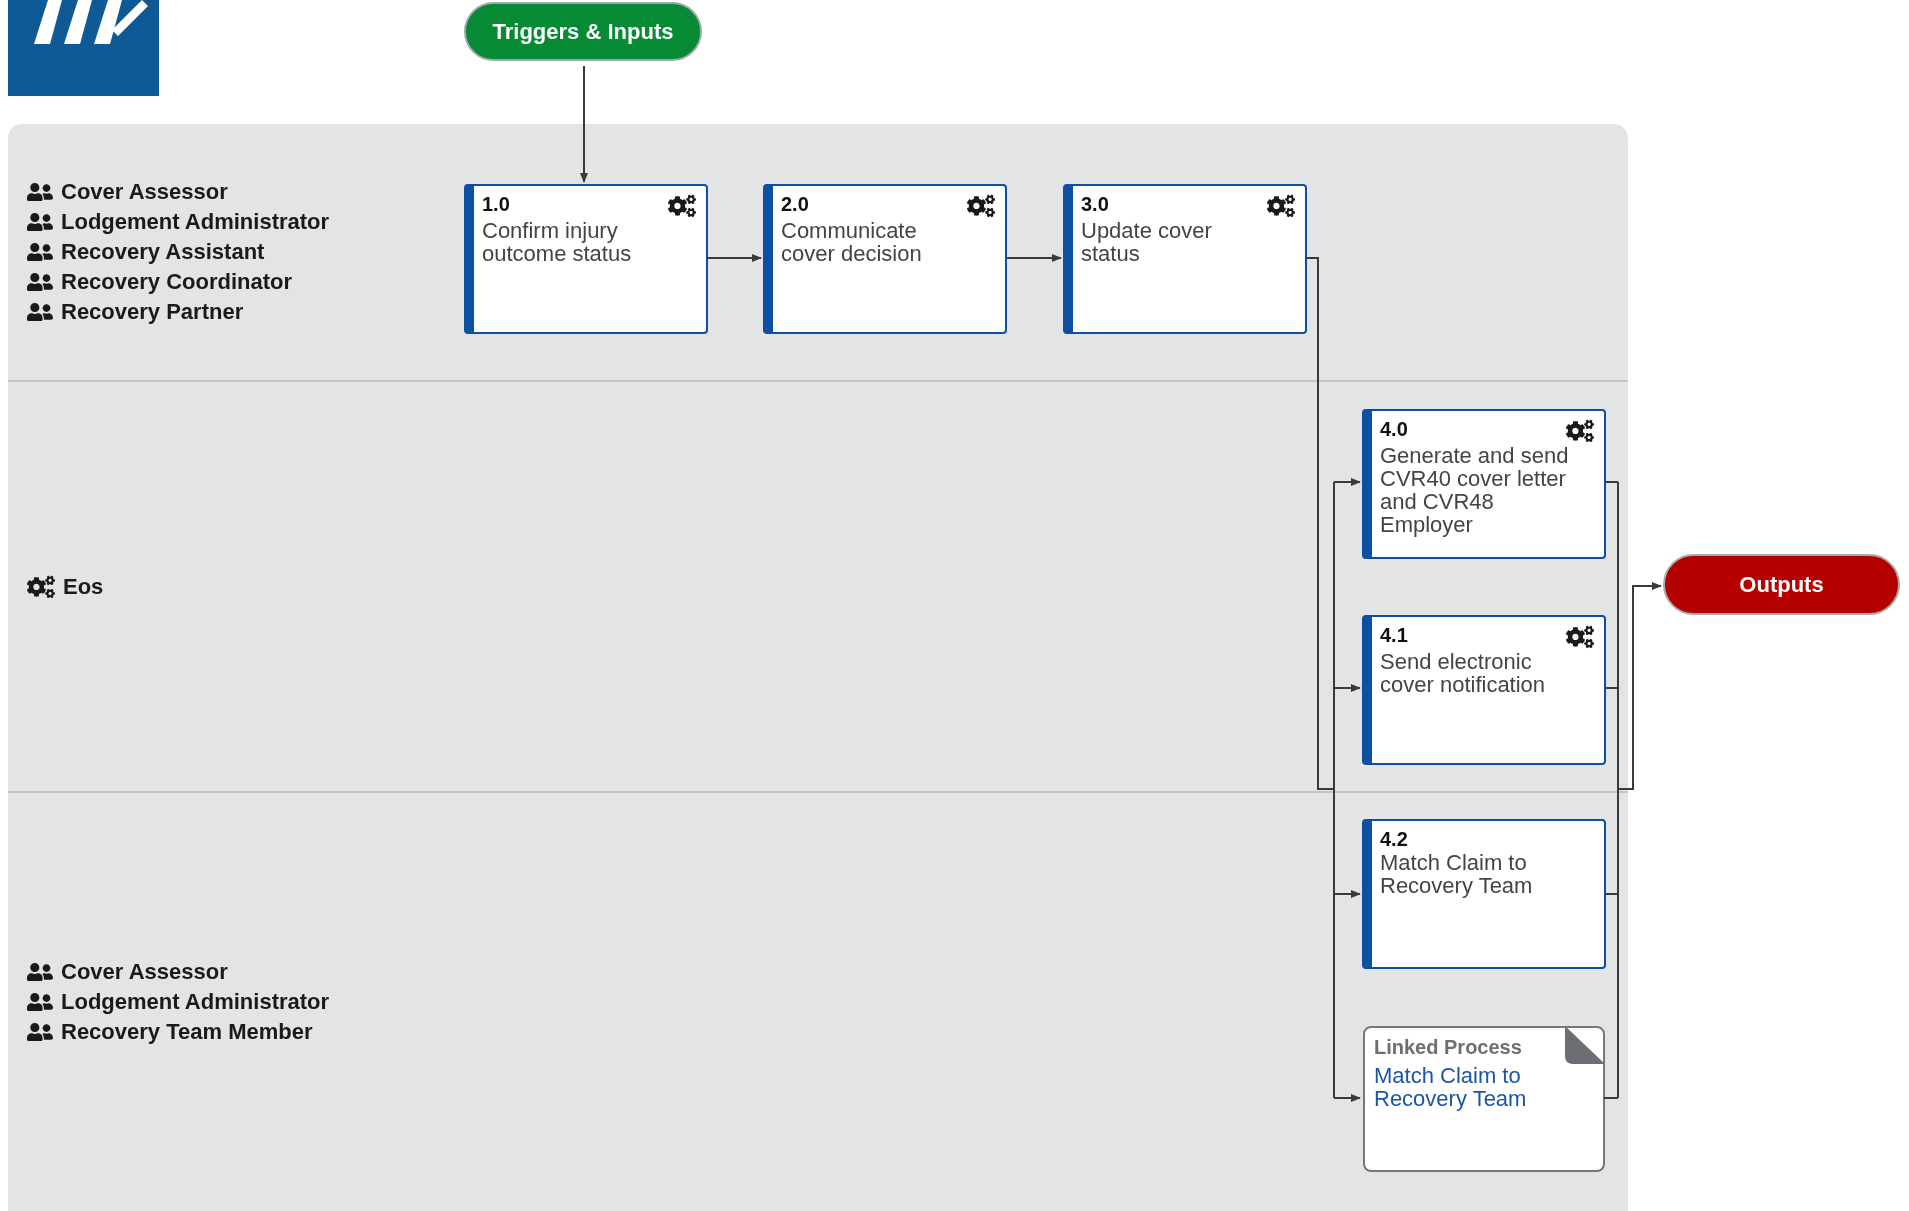 This screenshot has width=1909, height=1211. What do you see at coordinates (496, 204) in the screenshot?
I see `task-number: 1.0` at bounding box center [496, 204].